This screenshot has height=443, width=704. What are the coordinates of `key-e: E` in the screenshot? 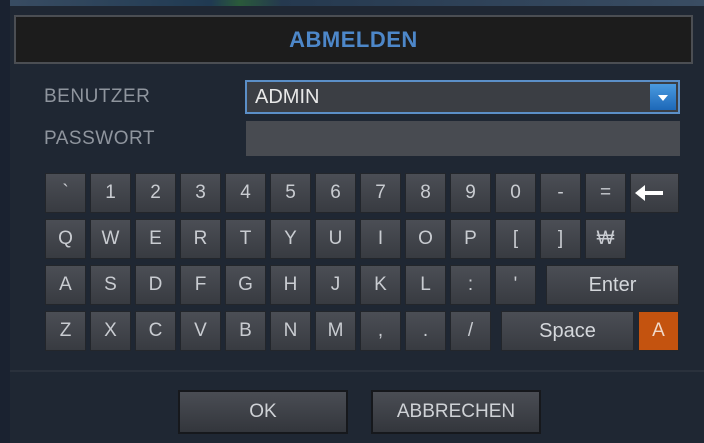 It's located at (155, 239).